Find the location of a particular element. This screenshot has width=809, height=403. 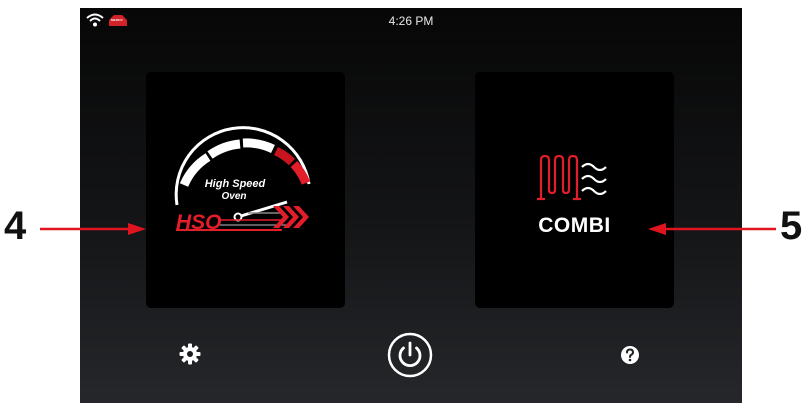

combi-mode-button: COMBI is located at coordinates (574, 190).